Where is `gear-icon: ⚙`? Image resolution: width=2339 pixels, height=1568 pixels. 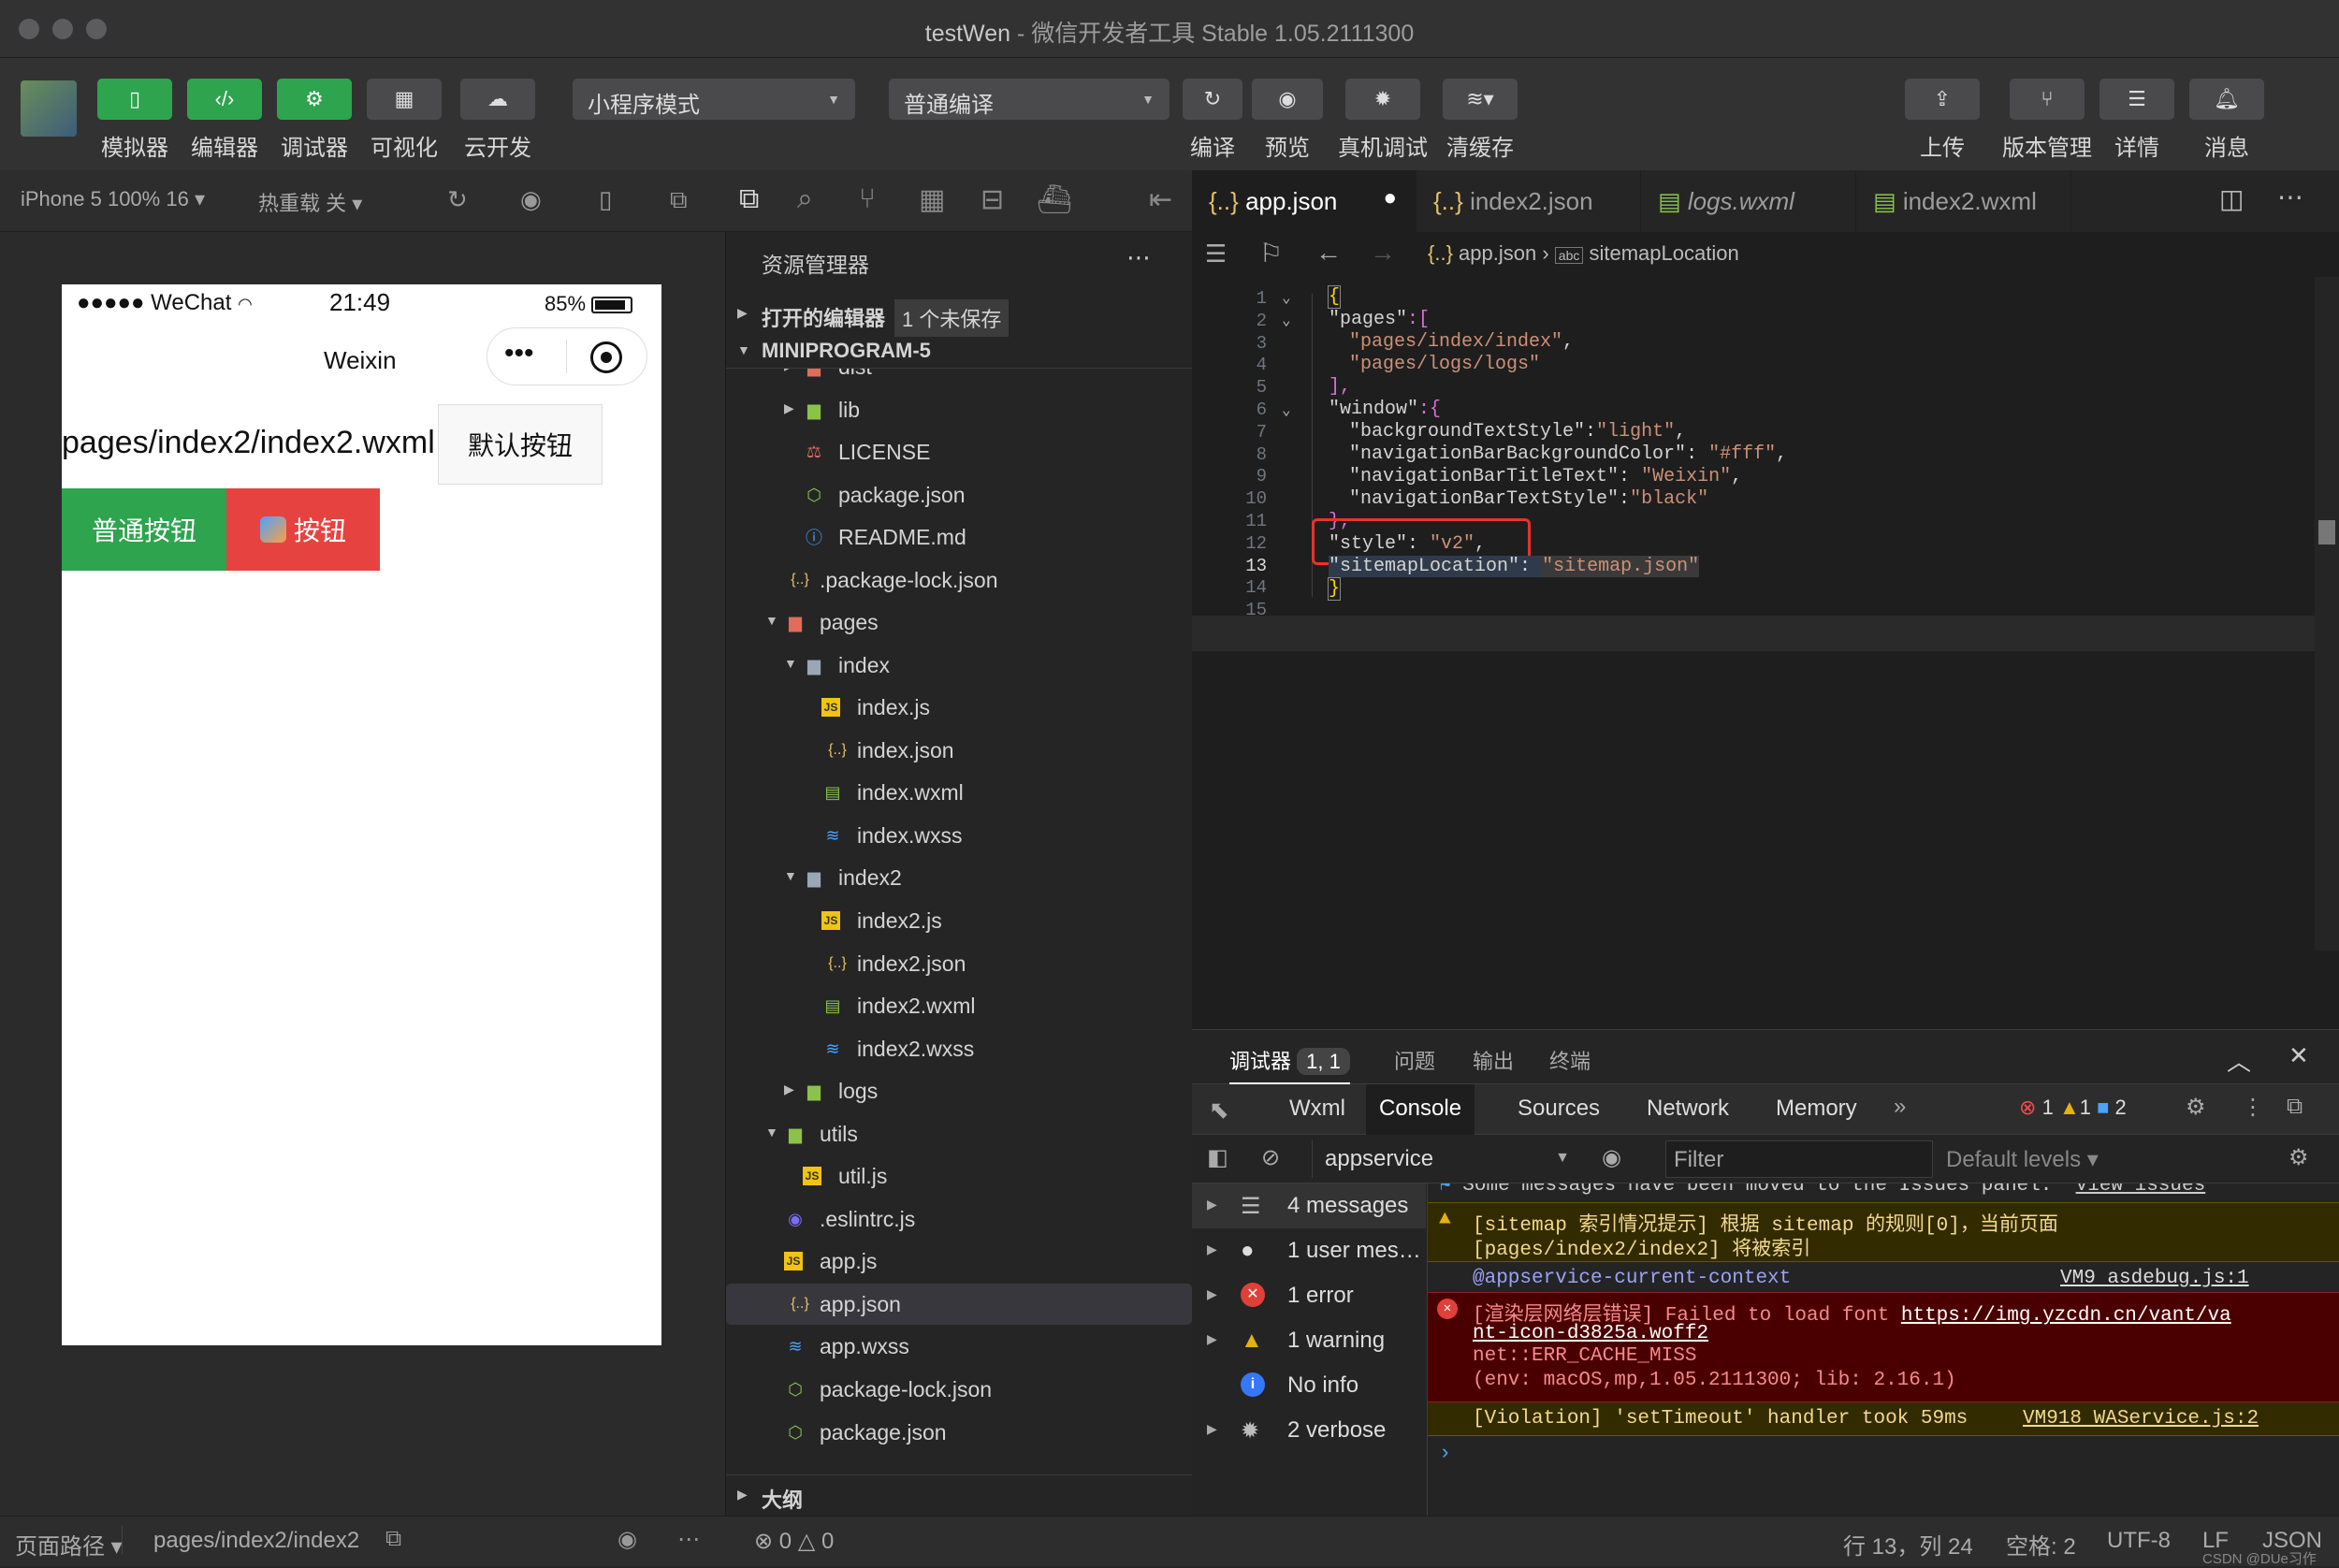 gear-icon: ⚙ is located at coordinates (2196, 1107).